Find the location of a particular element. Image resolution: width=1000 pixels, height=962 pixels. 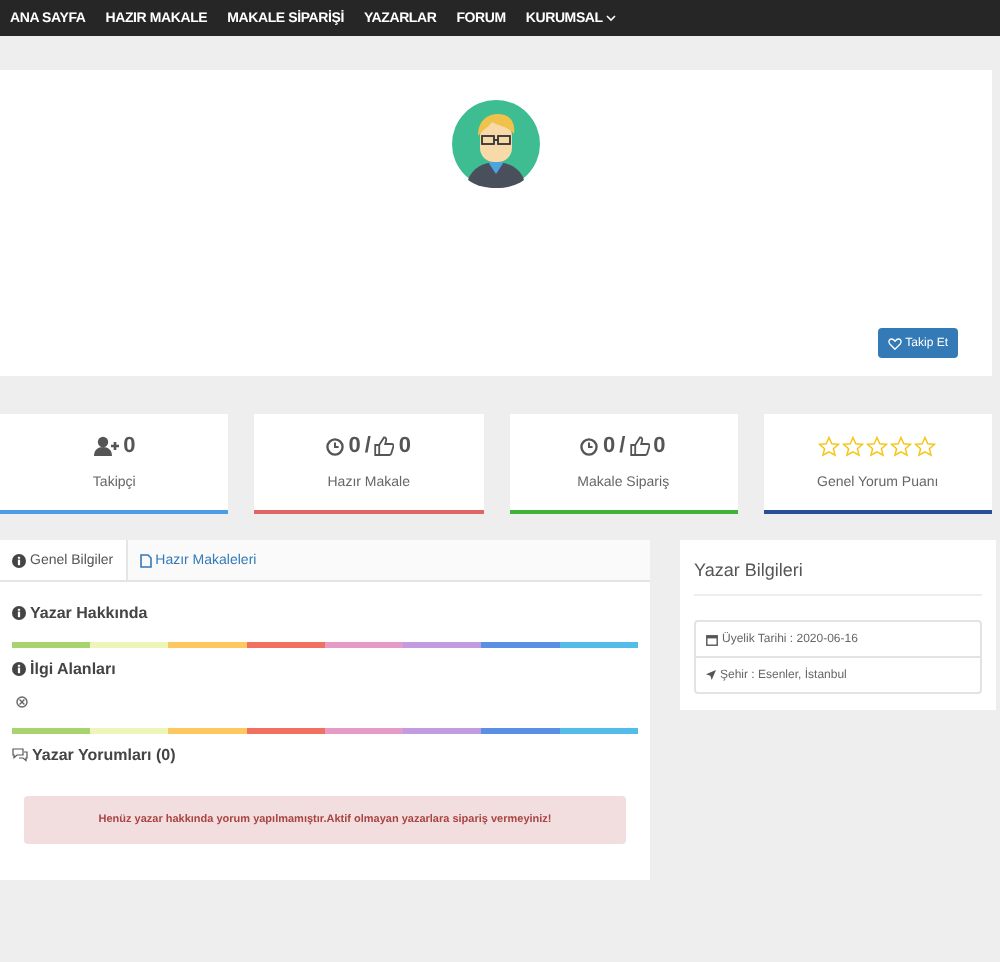

avatar-drawing is located at coordinates (496, 144).